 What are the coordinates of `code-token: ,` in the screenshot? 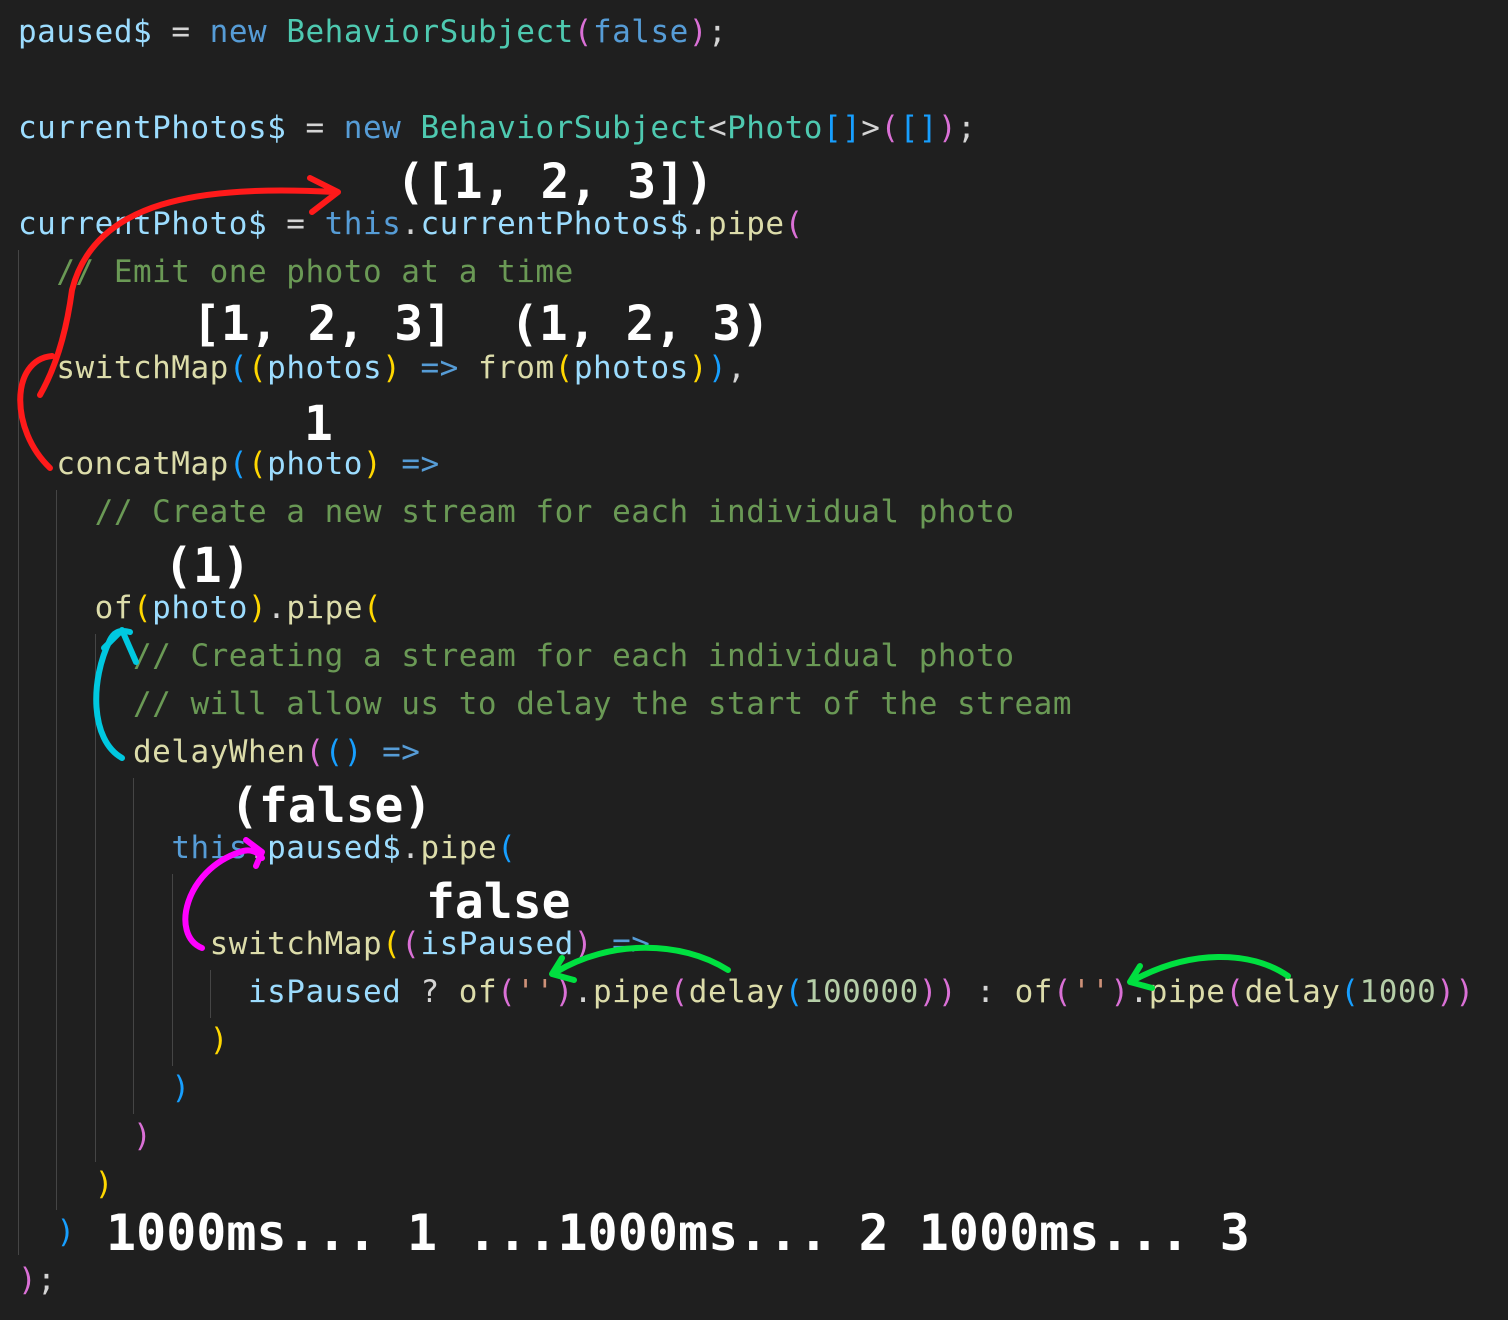 It's located at (737, 368).